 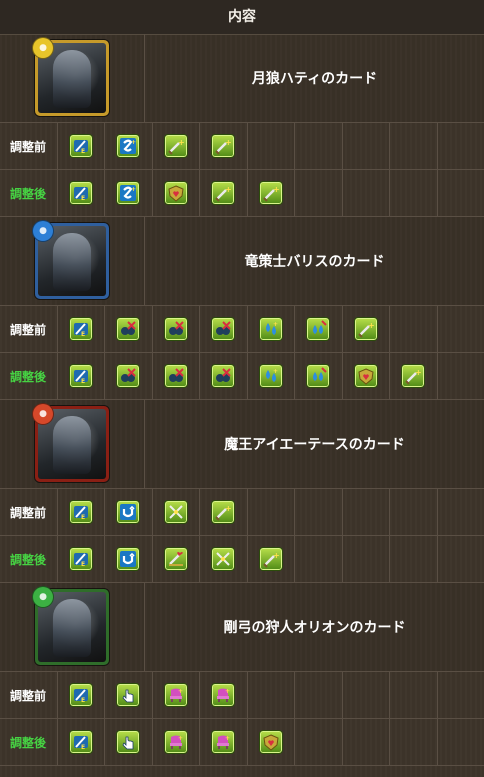 I want to click on card-row: ● 剛弓の狩人オリオンのカード, so click(x=242, y=627).